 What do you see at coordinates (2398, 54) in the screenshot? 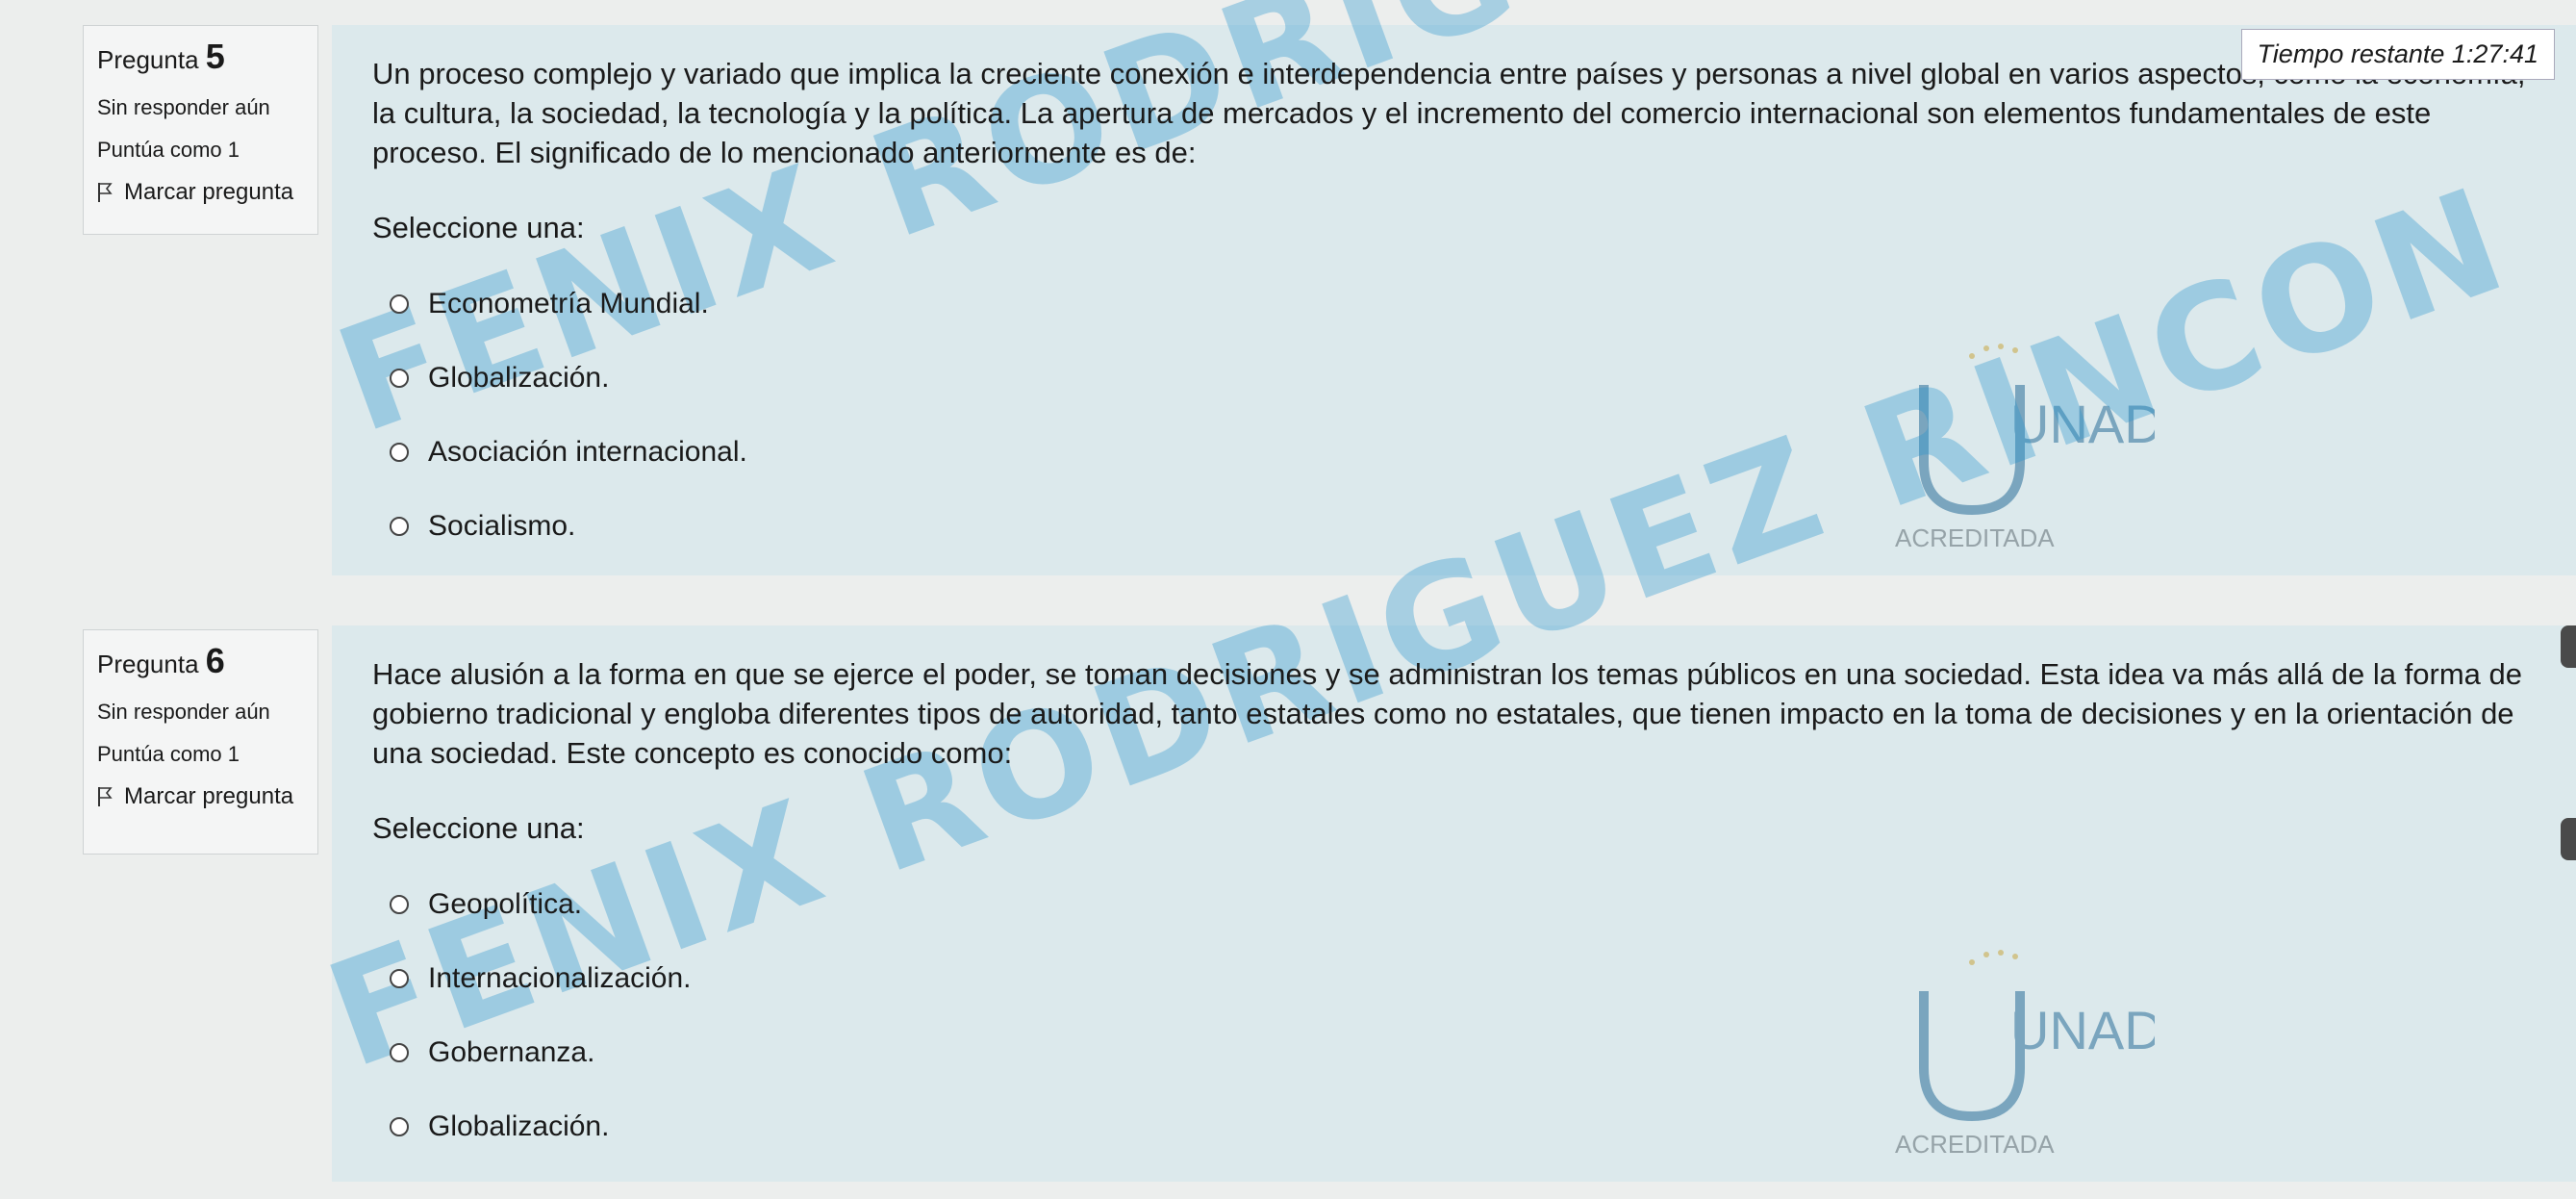
I see `time-remaining: Tiempo restante 1:27:41` at bounding box center [2398, 54].